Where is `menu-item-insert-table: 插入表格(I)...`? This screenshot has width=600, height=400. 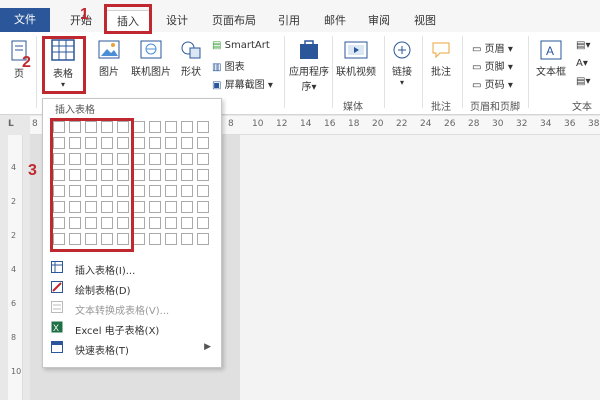 menu-item-insert-table: 插入表格(I)... is located at coordinates (133, 268).